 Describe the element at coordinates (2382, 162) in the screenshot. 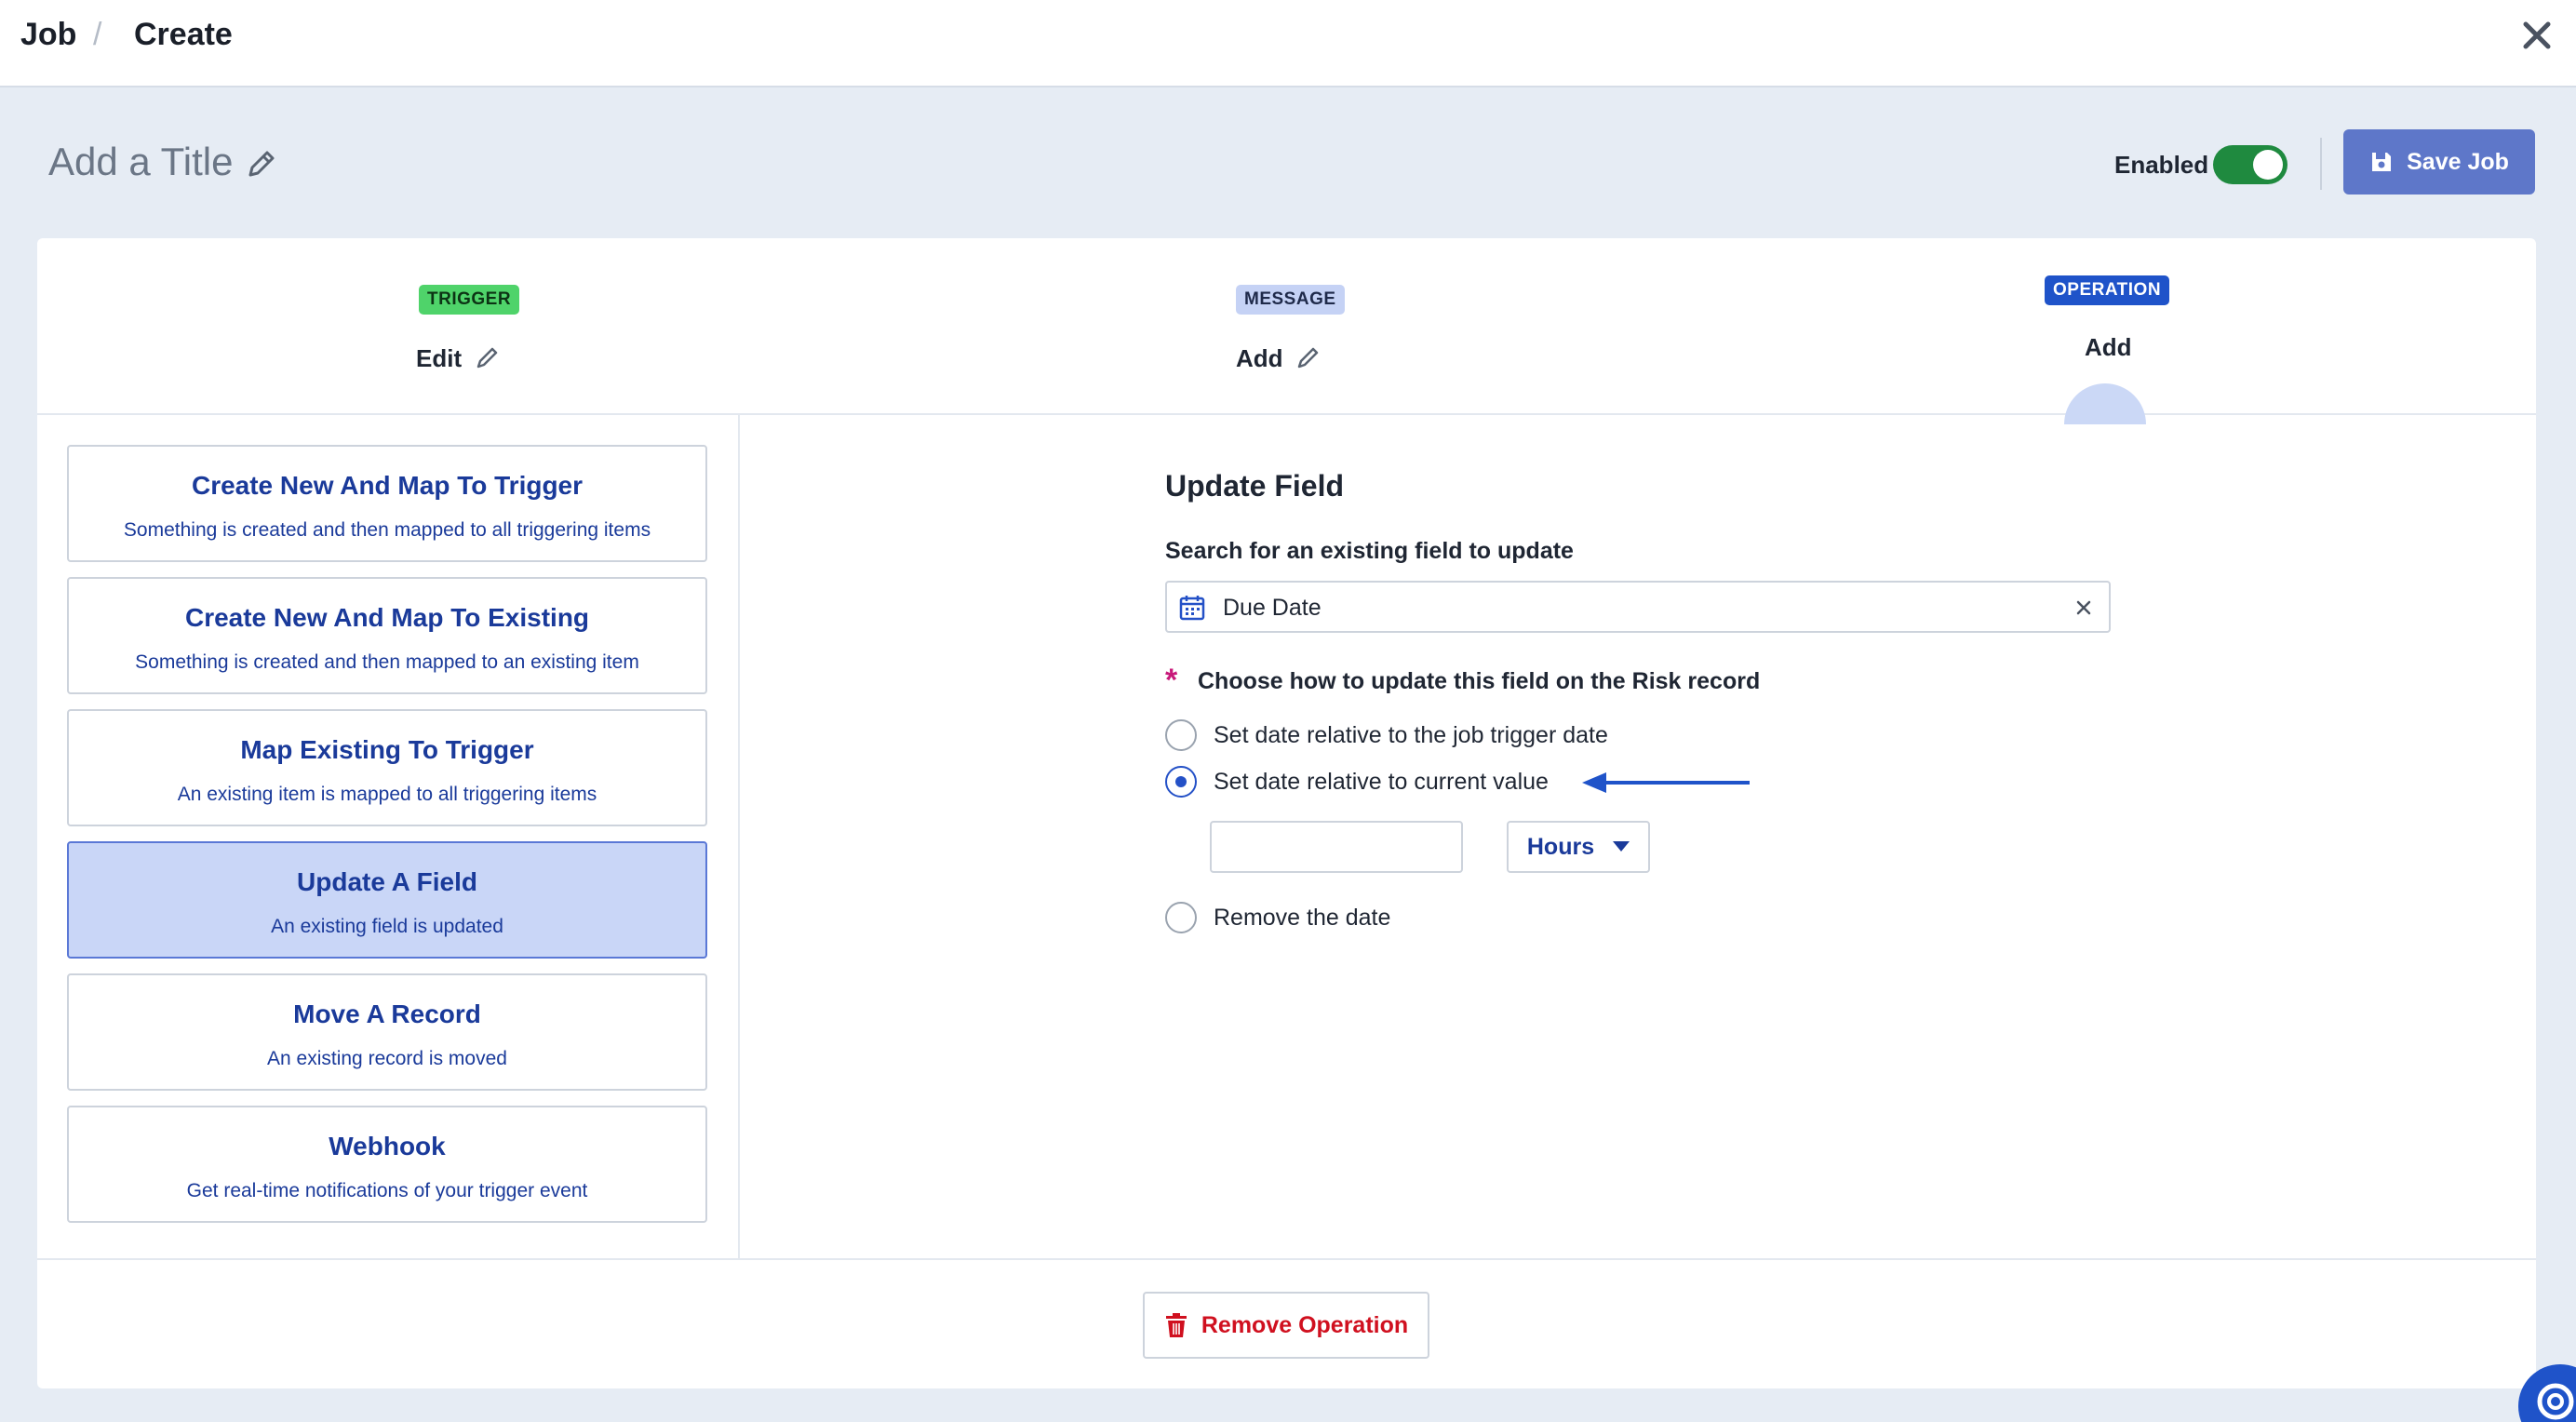

I see `save-icon` at that location.